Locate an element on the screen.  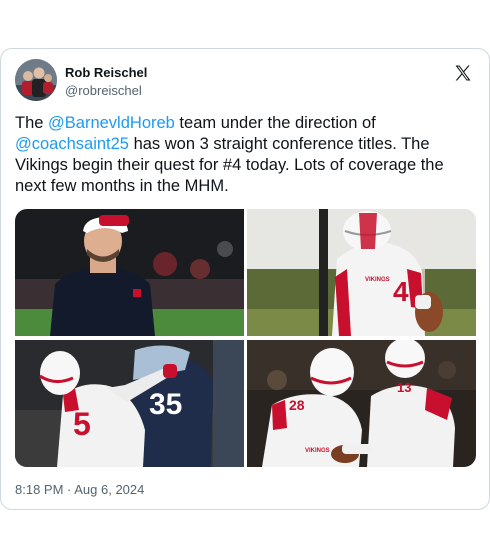
mention-link: @coachsaint25 is located at coordinates (72, 144).